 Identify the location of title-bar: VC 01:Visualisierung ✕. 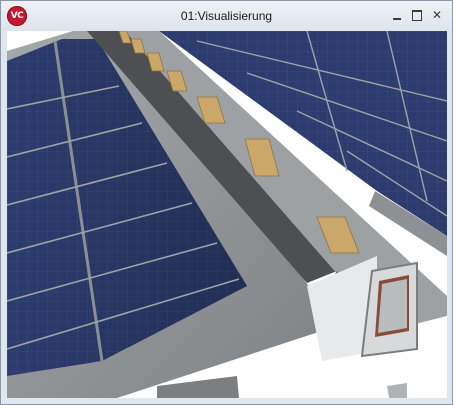
(226, 16).